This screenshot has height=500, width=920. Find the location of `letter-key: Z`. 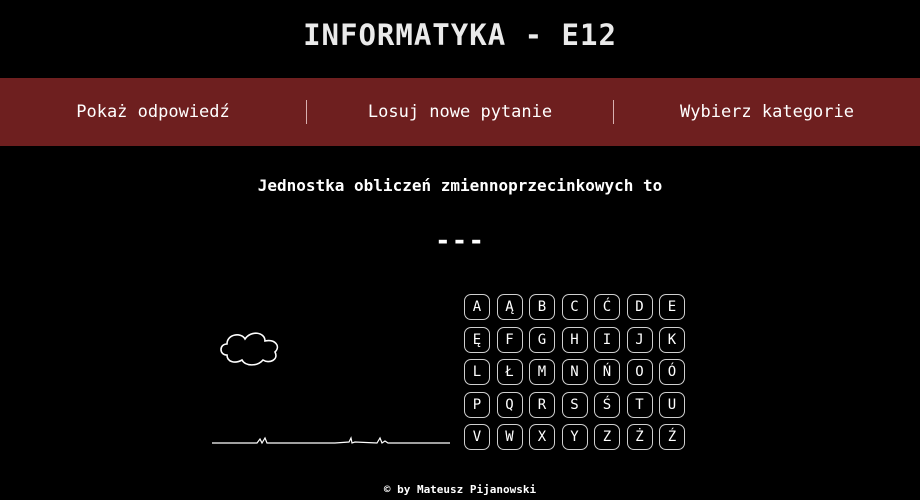

letter-key: Z is located at coordinates (607, 437).